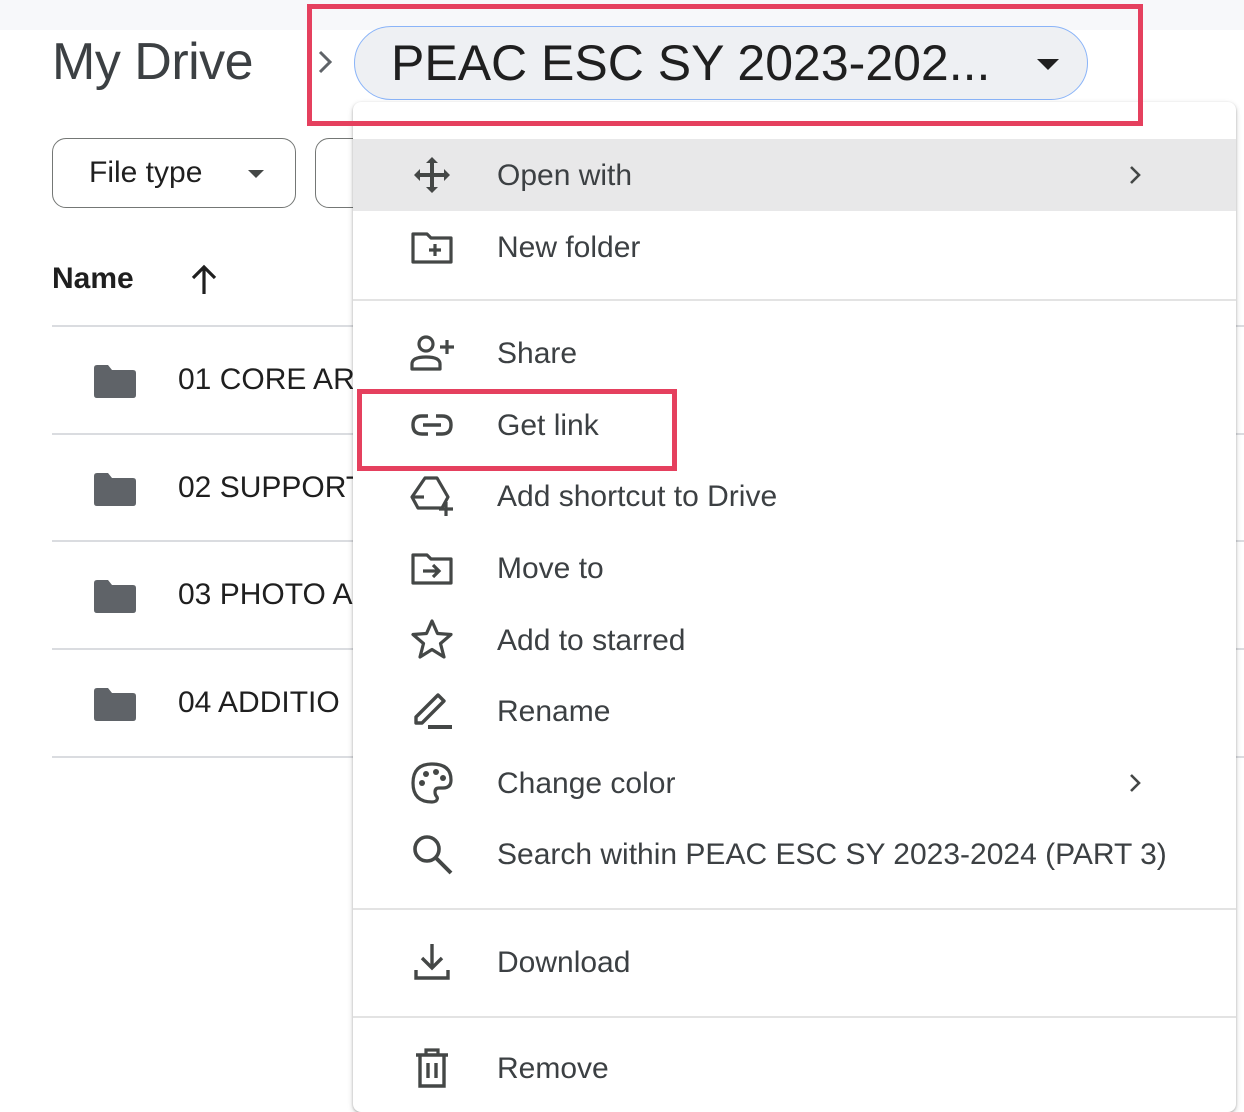 The width and height of the screenshot is (1244, 1112). What do you see at coordinates (794, 175) in the screenshot?
I see `menu-item-open-with: Open with` at bounding box center [794, 175].